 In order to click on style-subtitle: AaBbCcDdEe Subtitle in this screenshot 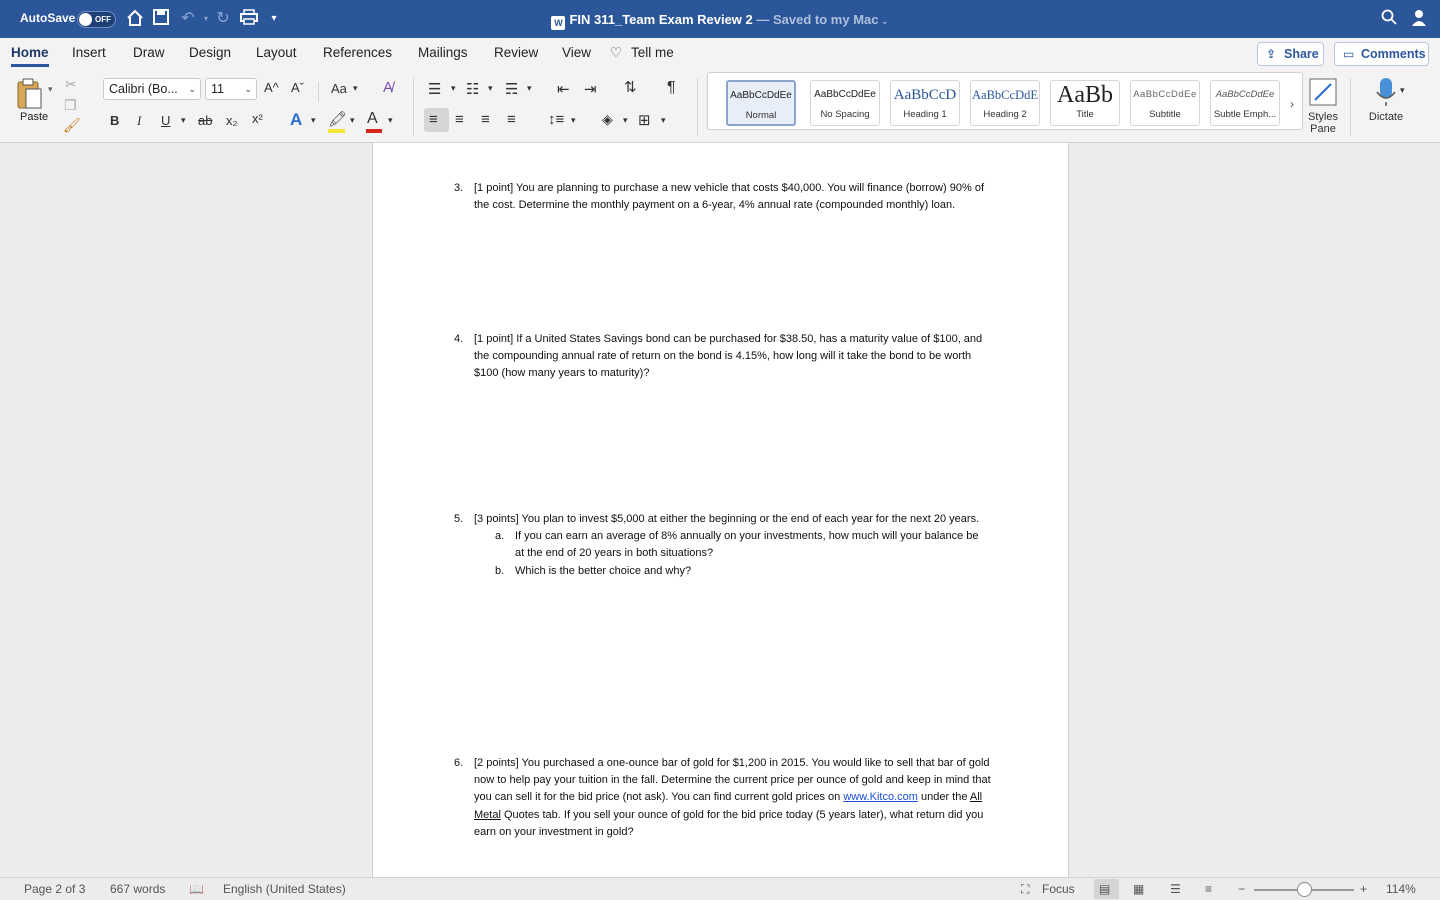, I will do `click(1165, 103)`.